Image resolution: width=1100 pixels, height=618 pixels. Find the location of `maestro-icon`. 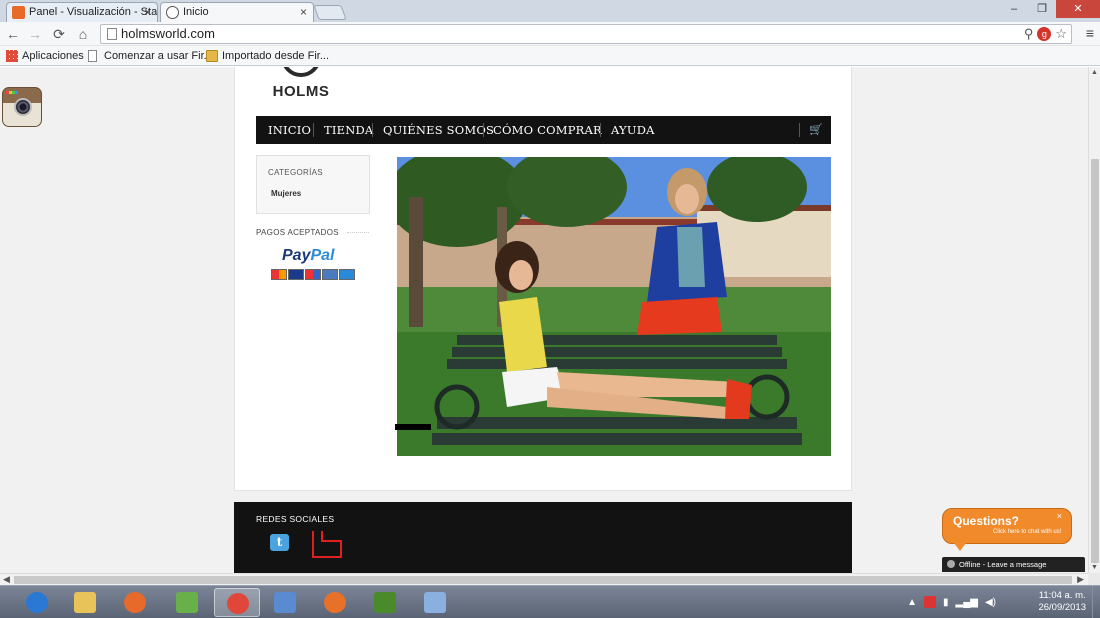

maestro-icon is located at coordinates (313, 274).